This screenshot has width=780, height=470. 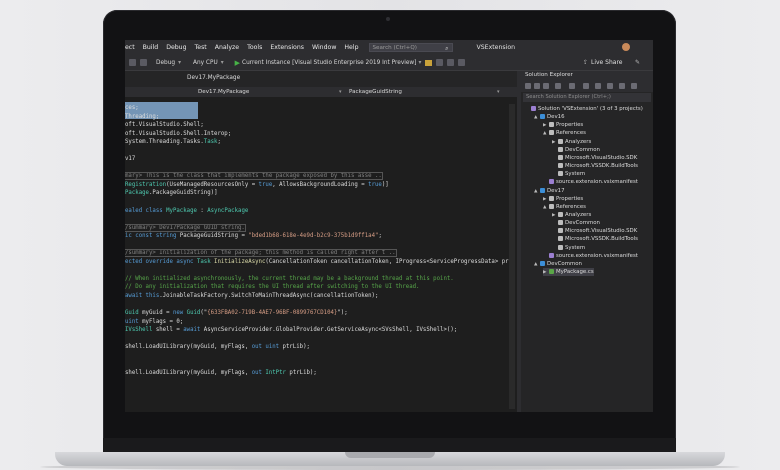 I want to click on code-line: Package.PackageGuidString)], so click(x=321, y=193).